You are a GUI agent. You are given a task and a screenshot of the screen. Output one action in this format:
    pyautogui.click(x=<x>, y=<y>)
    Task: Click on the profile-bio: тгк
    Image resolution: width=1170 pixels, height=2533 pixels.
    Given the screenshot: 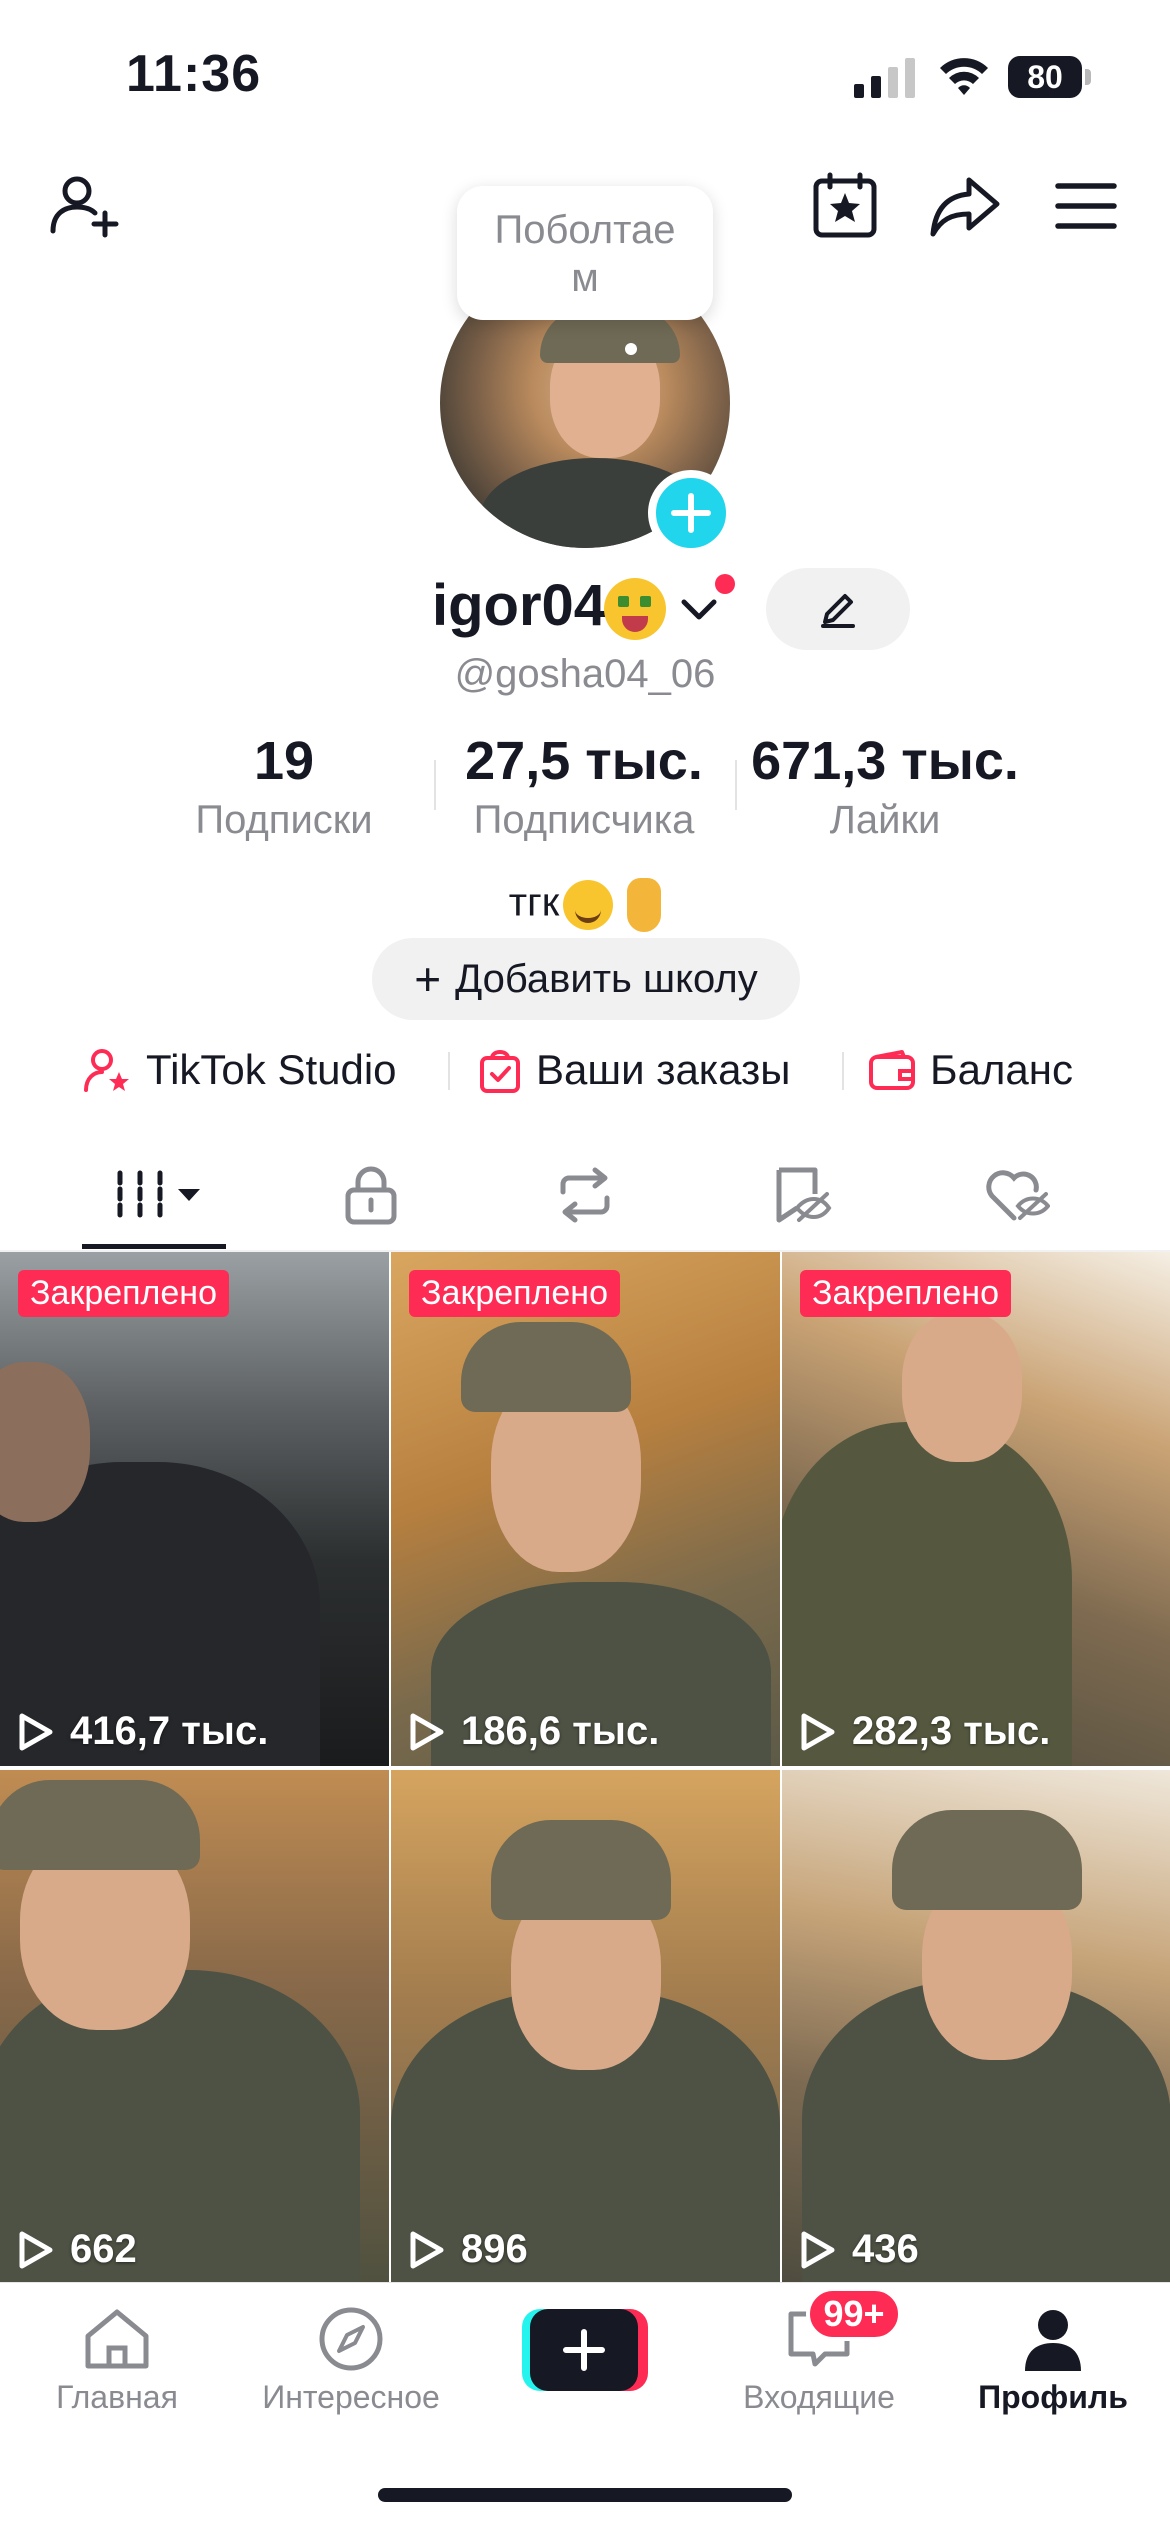 What is the action you would take?
    pyautogui.click(x=585, y=905)
    